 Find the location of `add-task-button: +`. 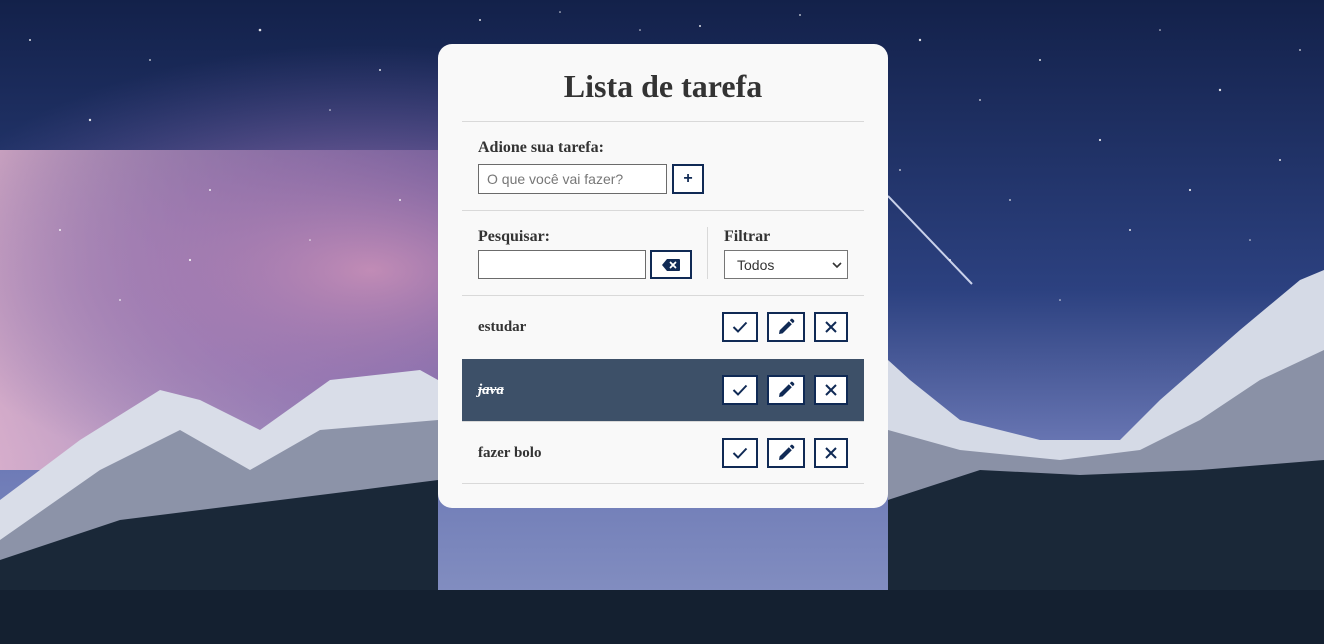

add-task-button: + is located at coordinates (688, 179).